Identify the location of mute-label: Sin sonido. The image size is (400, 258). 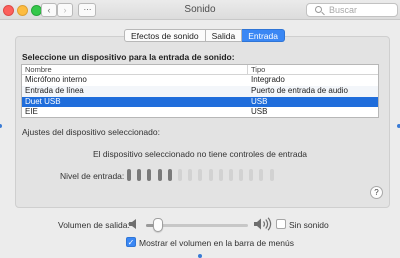
(309, 225).